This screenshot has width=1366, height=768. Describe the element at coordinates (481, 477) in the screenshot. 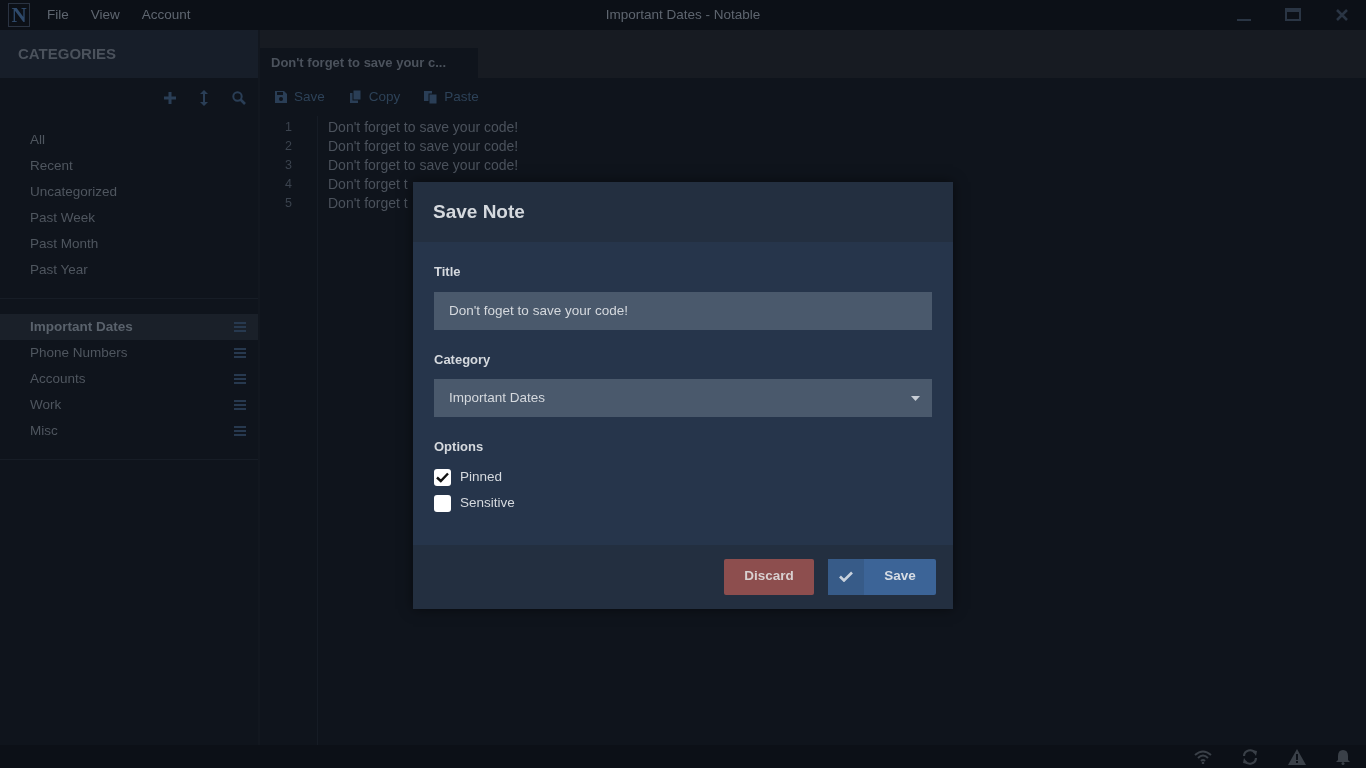

I see `option-label: Pinned` at that location.